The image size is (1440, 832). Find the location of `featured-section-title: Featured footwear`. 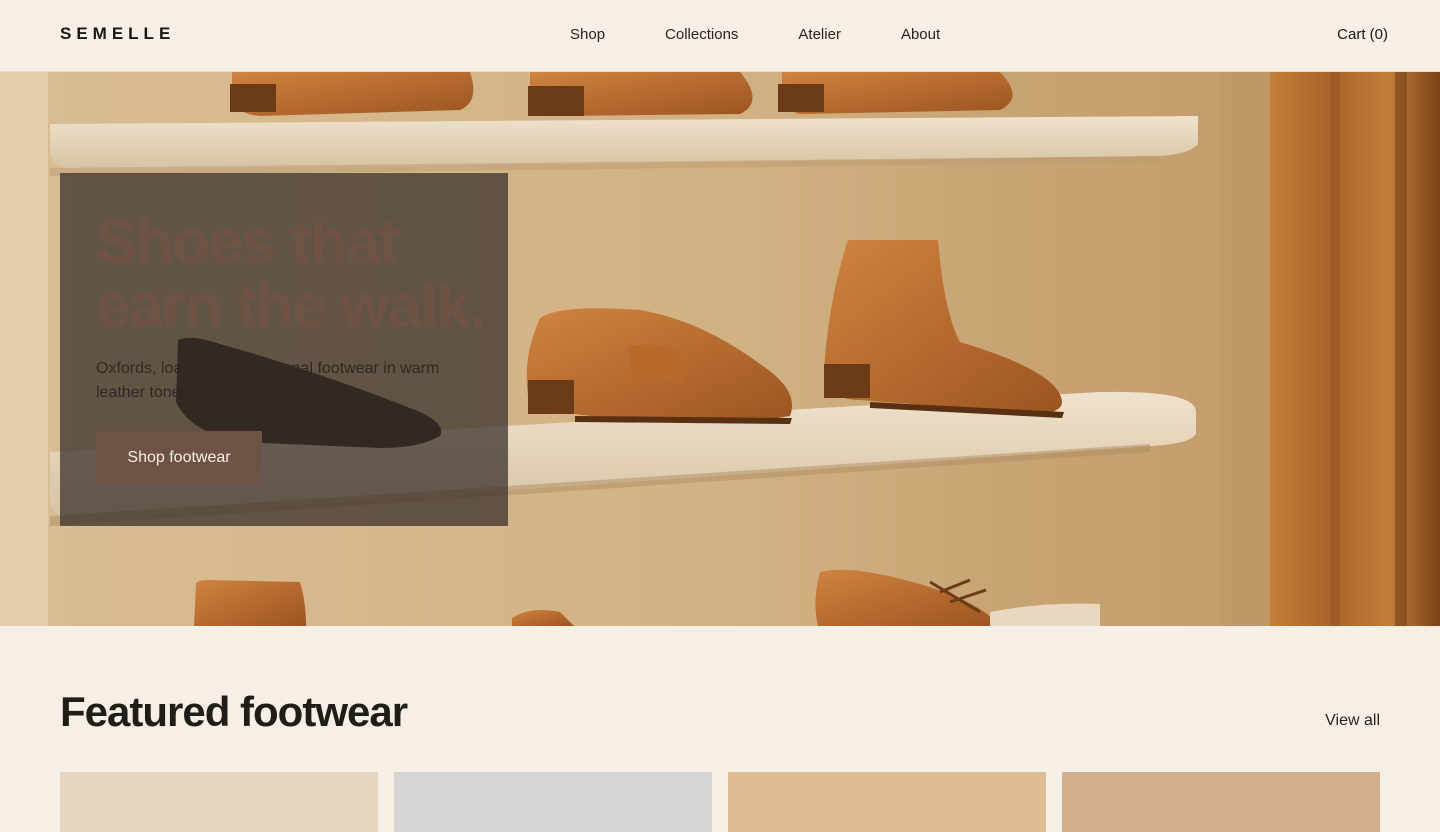

featured-section-title: Featured footwear is located at coordinates (234, 711).